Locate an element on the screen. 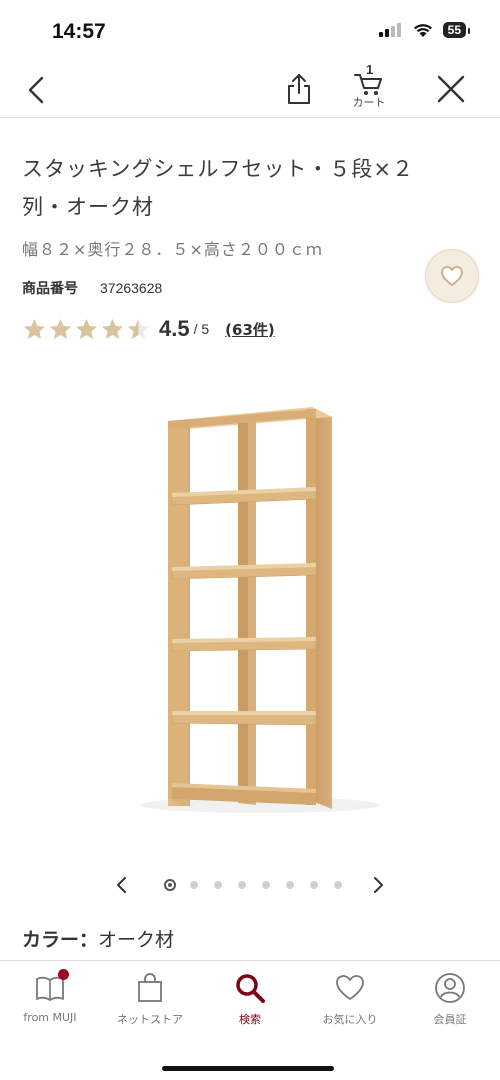 The height and width of the screenshot is (1080, 500). favorite-button is located at coordinates (452, 276).